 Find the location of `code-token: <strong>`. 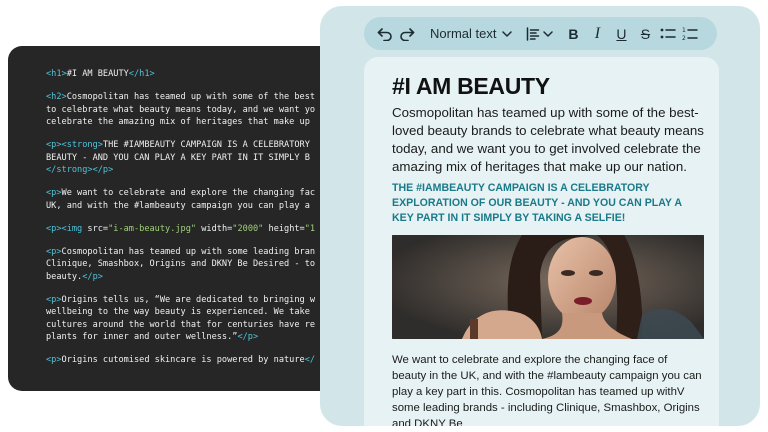

code-token: <strong> is located at coordinates (82, 145).